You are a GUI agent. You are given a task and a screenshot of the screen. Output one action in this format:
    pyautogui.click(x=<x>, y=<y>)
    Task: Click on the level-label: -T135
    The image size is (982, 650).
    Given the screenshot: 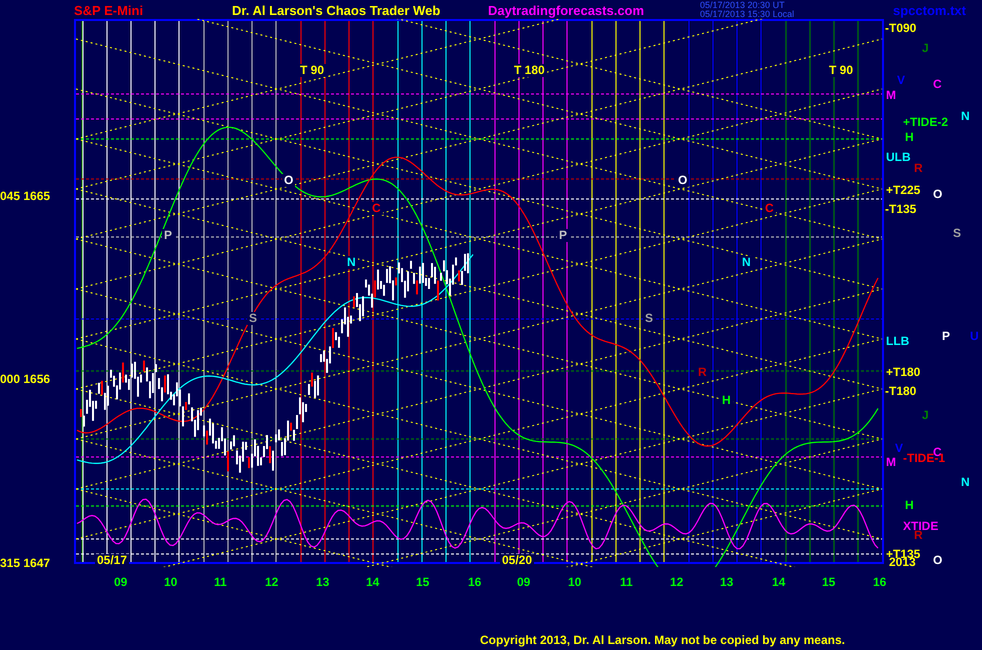 What is the action you would take?
    pyautogui.click(x=900, y=209)
    